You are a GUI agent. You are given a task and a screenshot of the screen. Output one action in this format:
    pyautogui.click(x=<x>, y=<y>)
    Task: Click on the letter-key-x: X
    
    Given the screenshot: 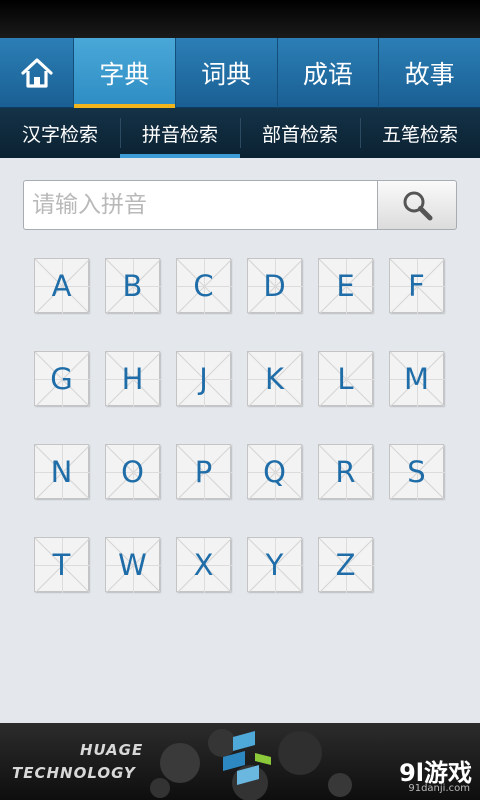 What is the action you would take?
    pyautogui.click(x=204, y=565)
    